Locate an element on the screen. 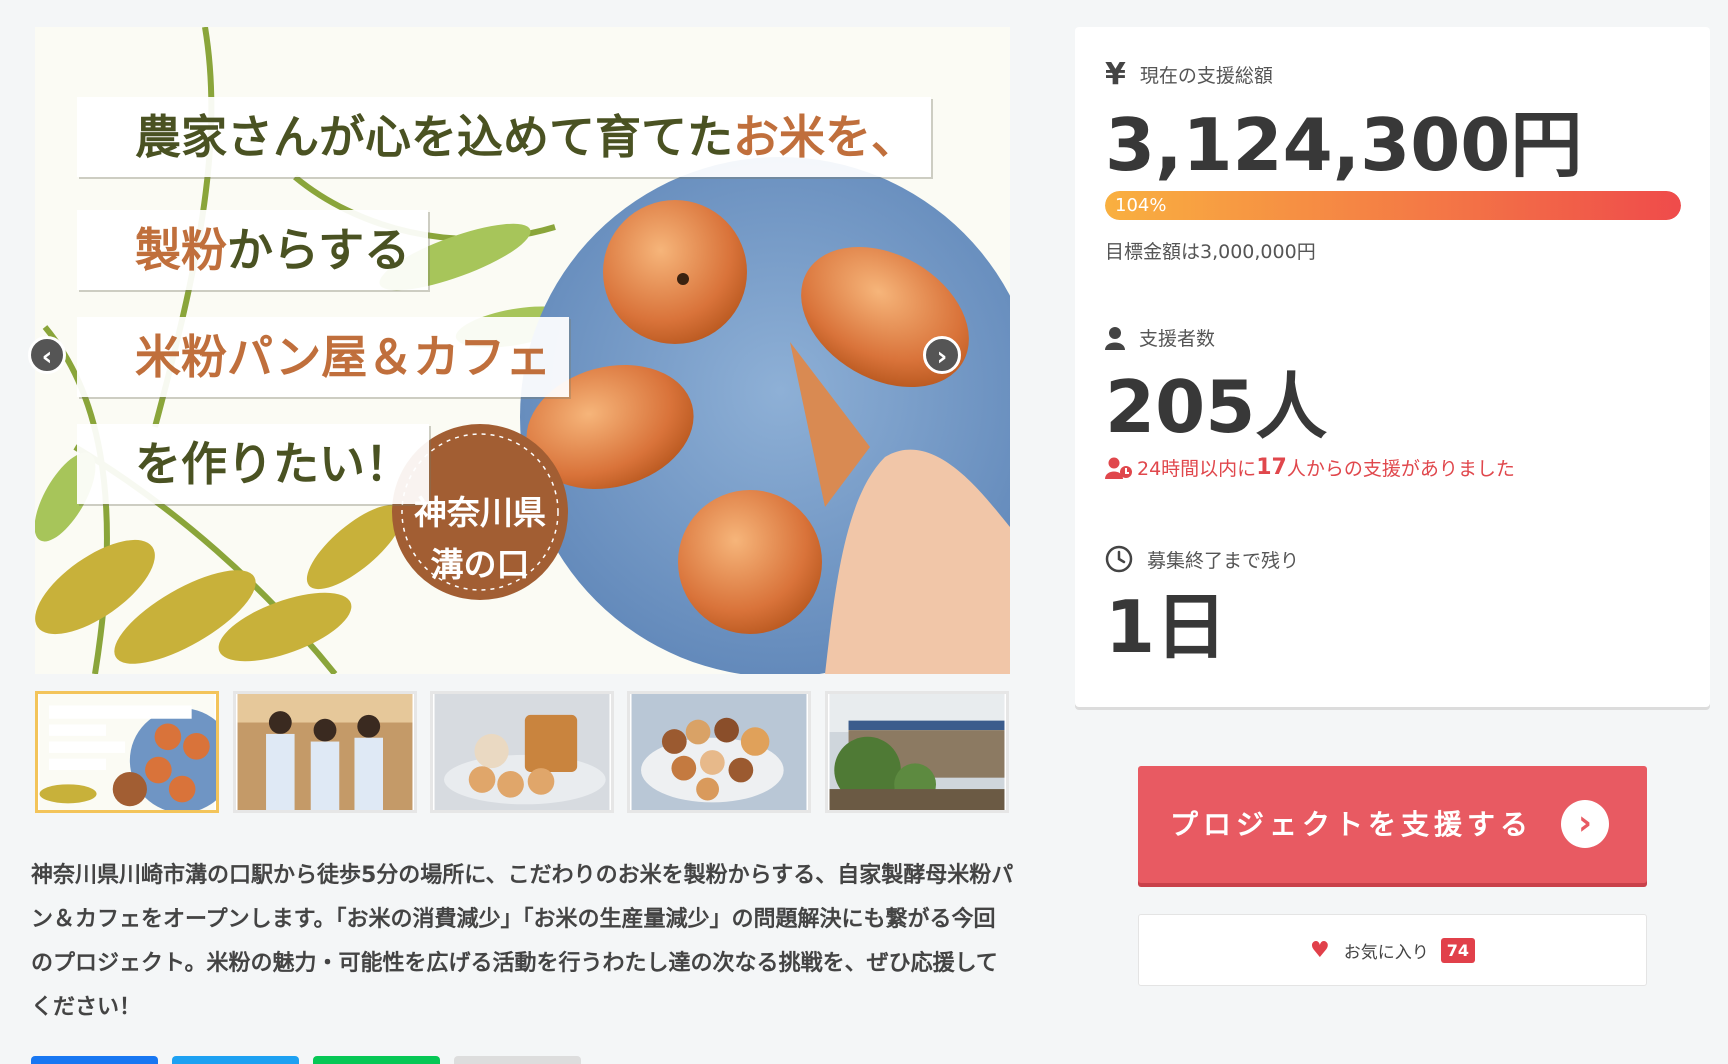 This screenshot has height=1064, width=1728. hero-headline-line3: 米粉パン屋＆カフェ is located at coordinates (323, 357).